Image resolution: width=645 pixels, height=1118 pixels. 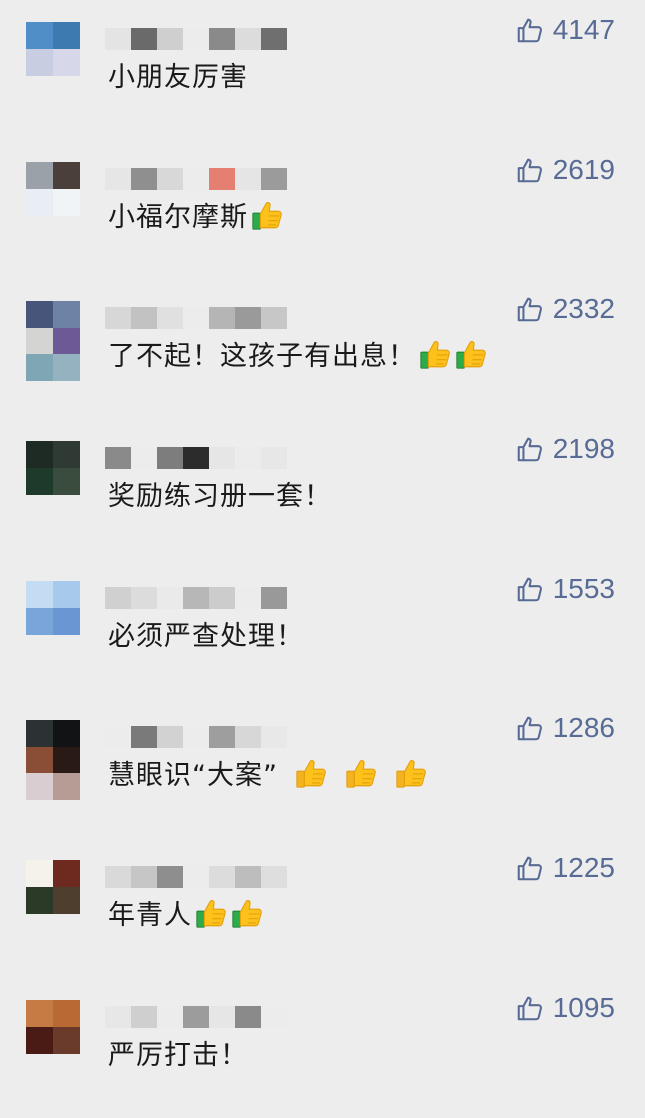 I want to click on comment-text: 严厉打击！, so click(x=178, y=1056).